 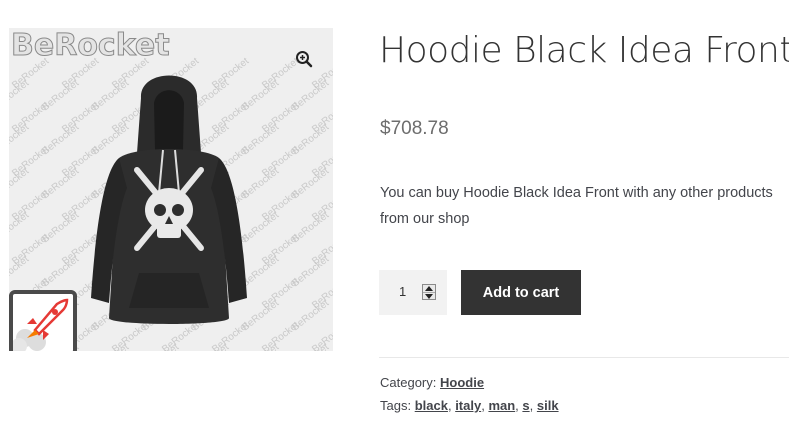 I want to click on tag-link: italy, so click(x=468, y=405).